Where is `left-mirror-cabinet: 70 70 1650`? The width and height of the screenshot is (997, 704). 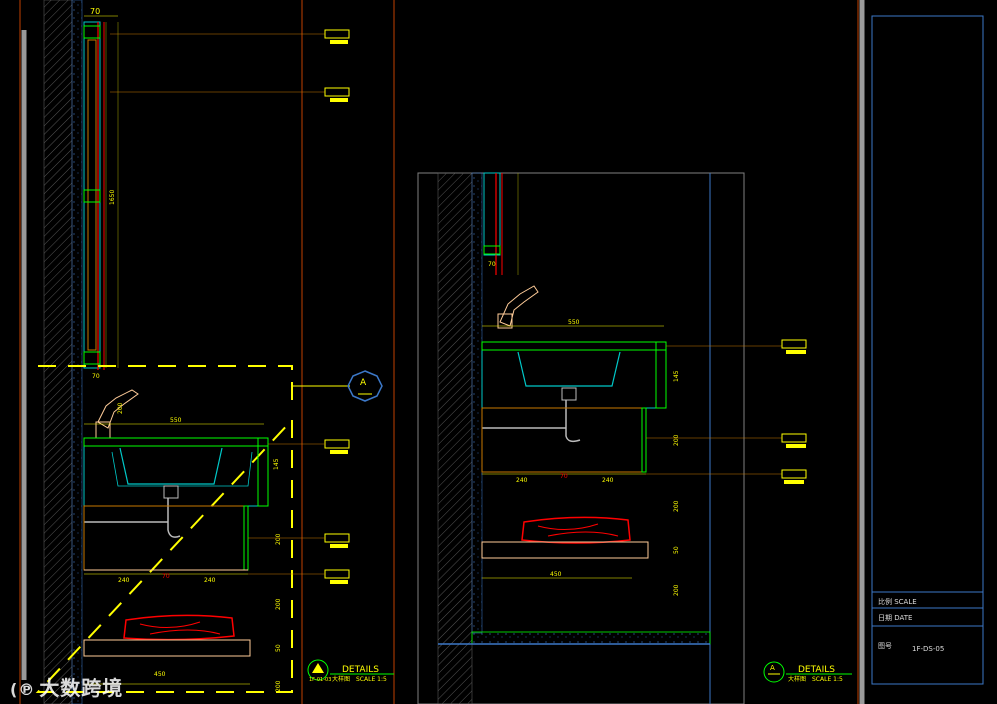
left-mirror-cabinet: 70 70 1650 is located at coordinates (101, 193).